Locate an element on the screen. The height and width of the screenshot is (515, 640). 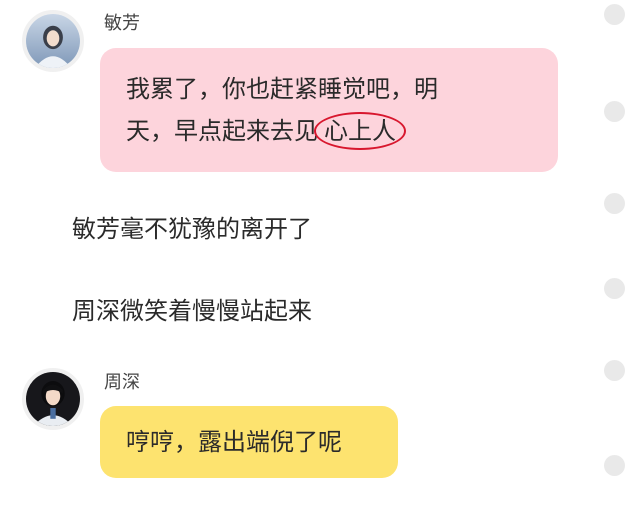
avatar-zhoushen-icon is located at coordinates (53, 399).